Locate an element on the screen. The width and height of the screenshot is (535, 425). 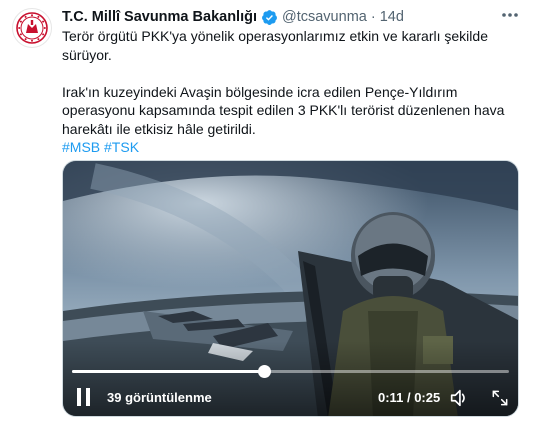
timestamp: 14d is located at coordinates (392, 17).